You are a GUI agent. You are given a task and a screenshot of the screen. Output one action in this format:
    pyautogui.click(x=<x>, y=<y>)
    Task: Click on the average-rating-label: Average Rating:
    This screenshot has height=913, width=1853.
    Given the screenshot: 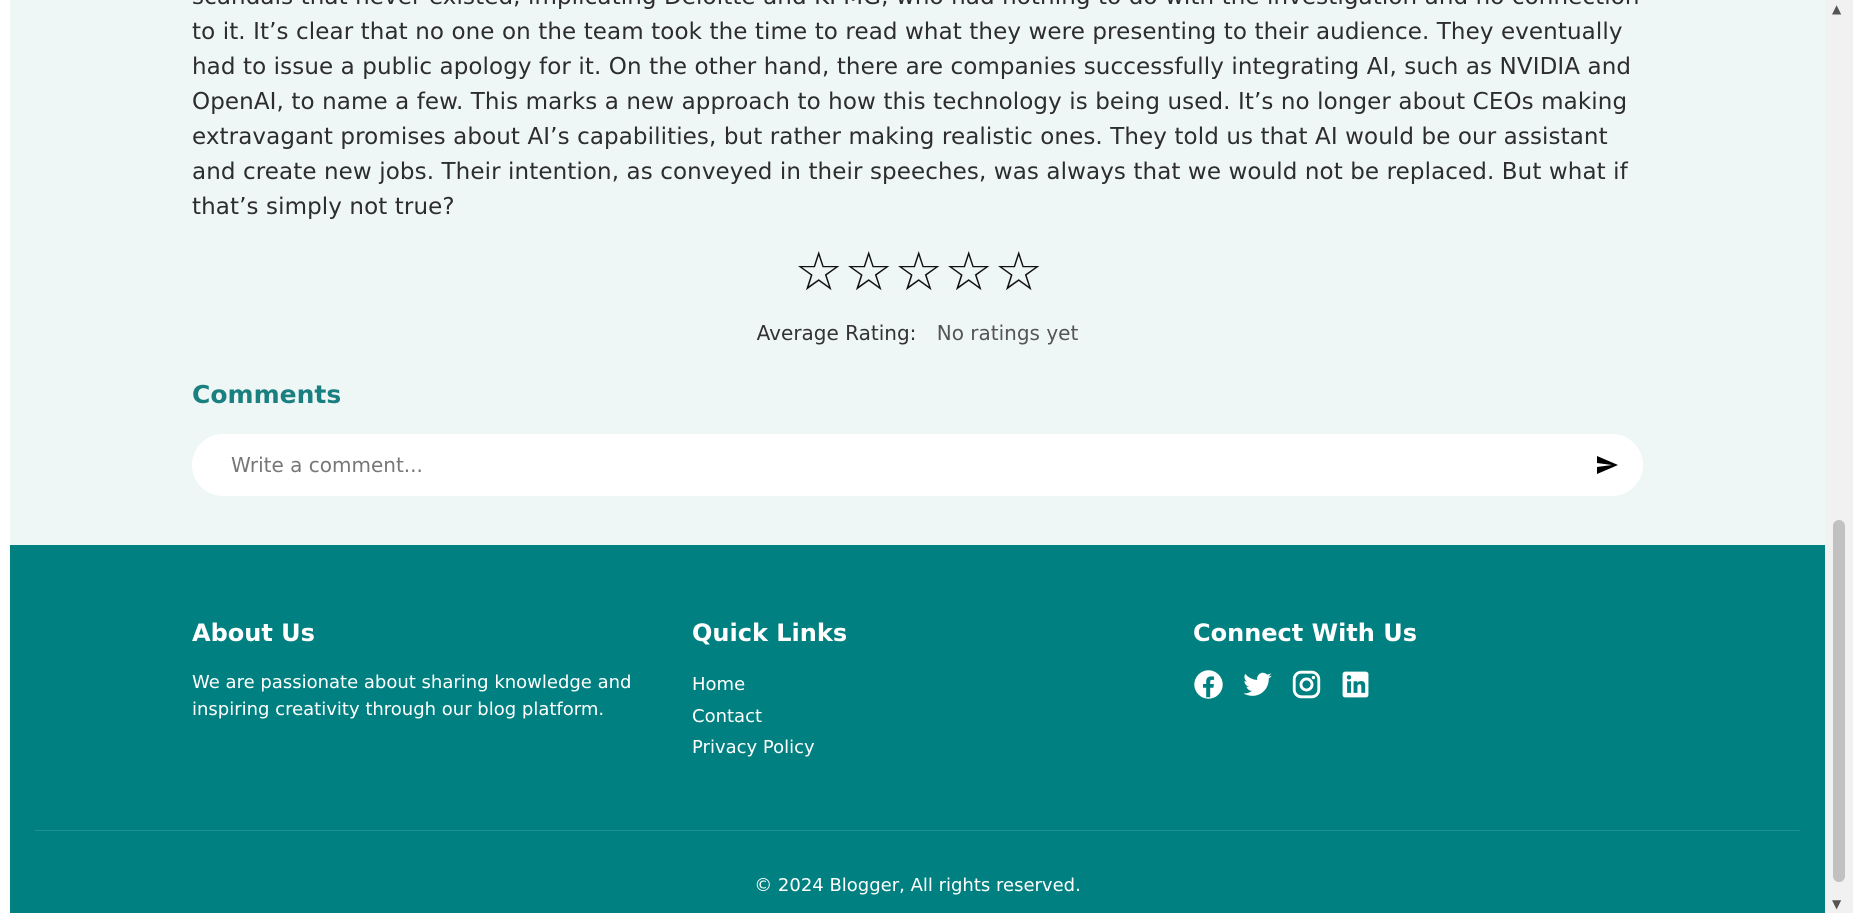 What is the action you would take?
    pyautogui.click(x=836, y=333)
    